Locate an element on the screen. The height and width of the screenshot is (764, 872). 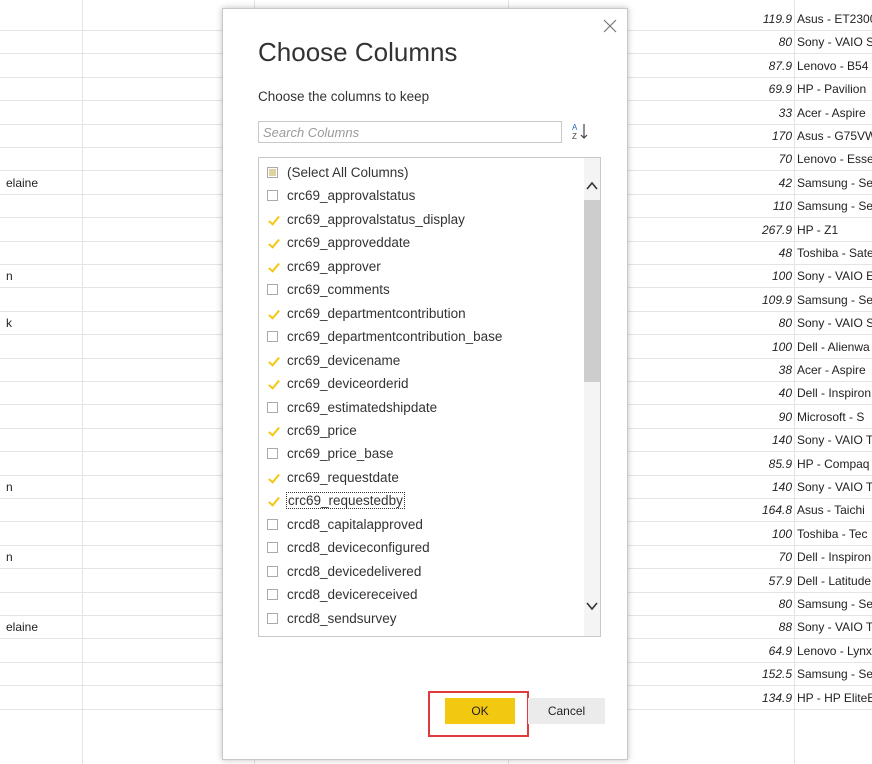
table-cell-device-name: Dell - Inspiron is located at coordinates (834, 557).